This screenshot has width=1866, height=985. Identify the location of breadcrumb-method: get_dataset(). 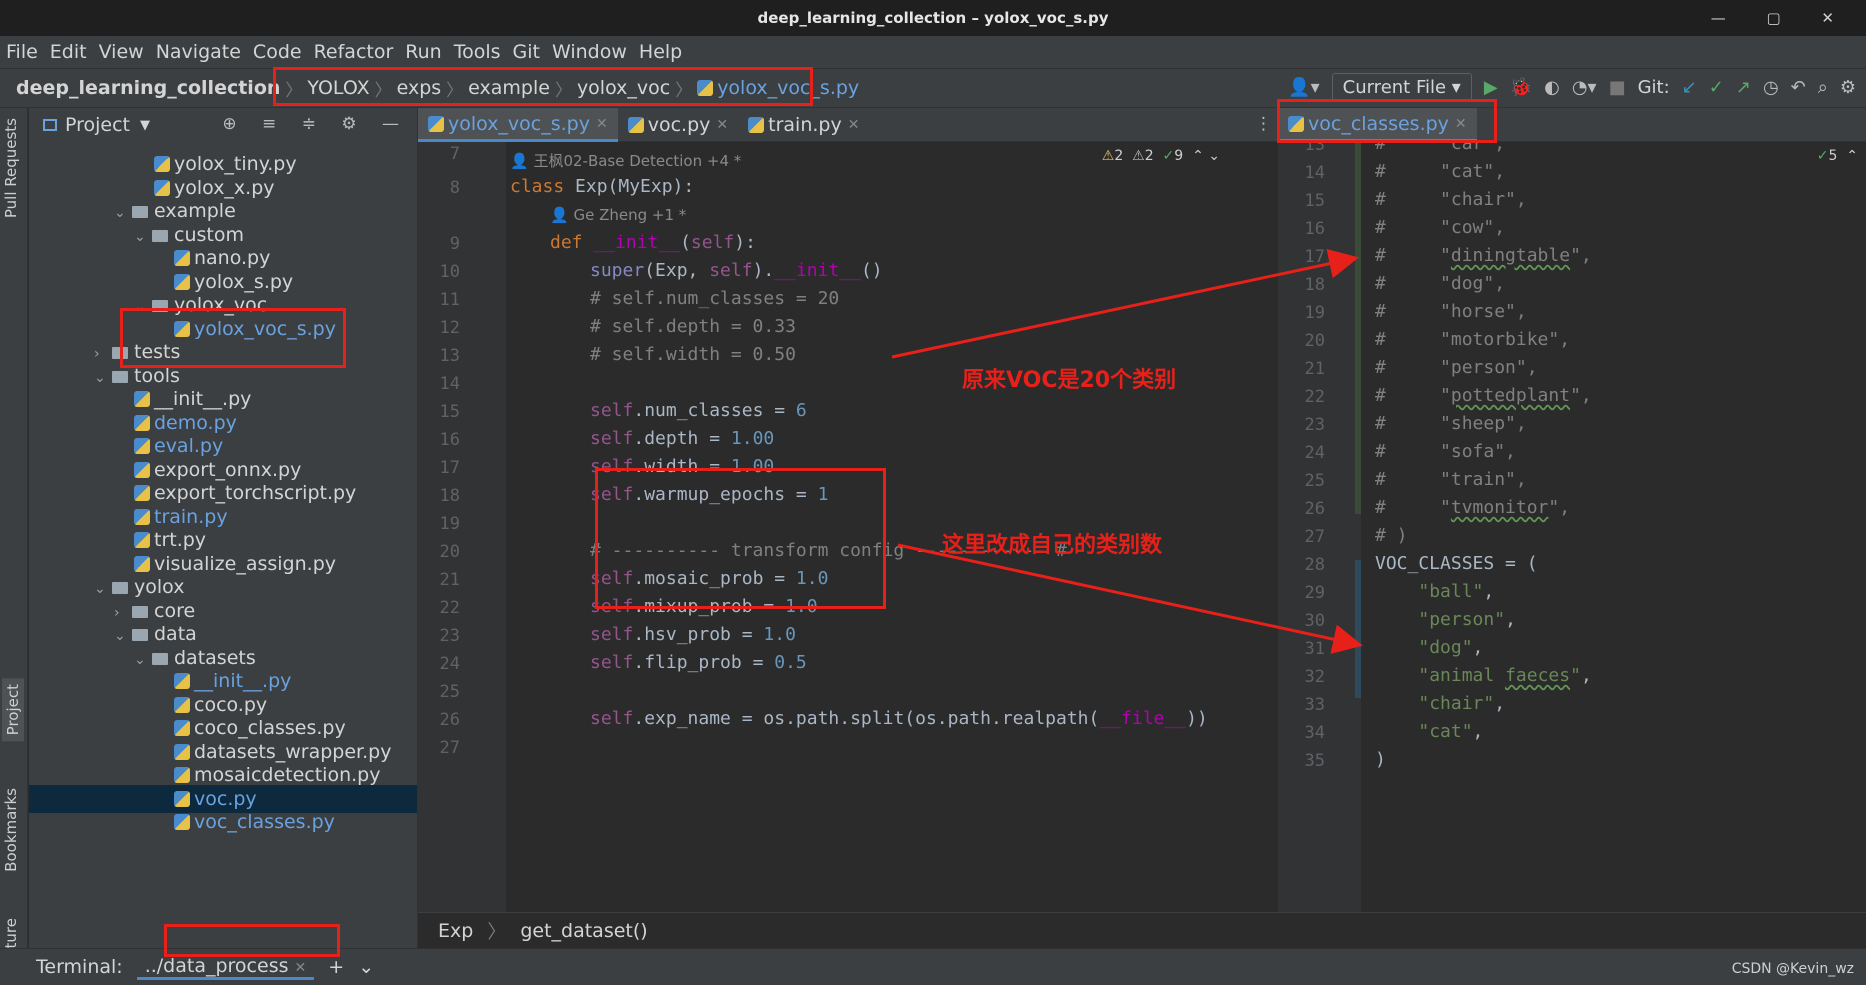
(583, 931).